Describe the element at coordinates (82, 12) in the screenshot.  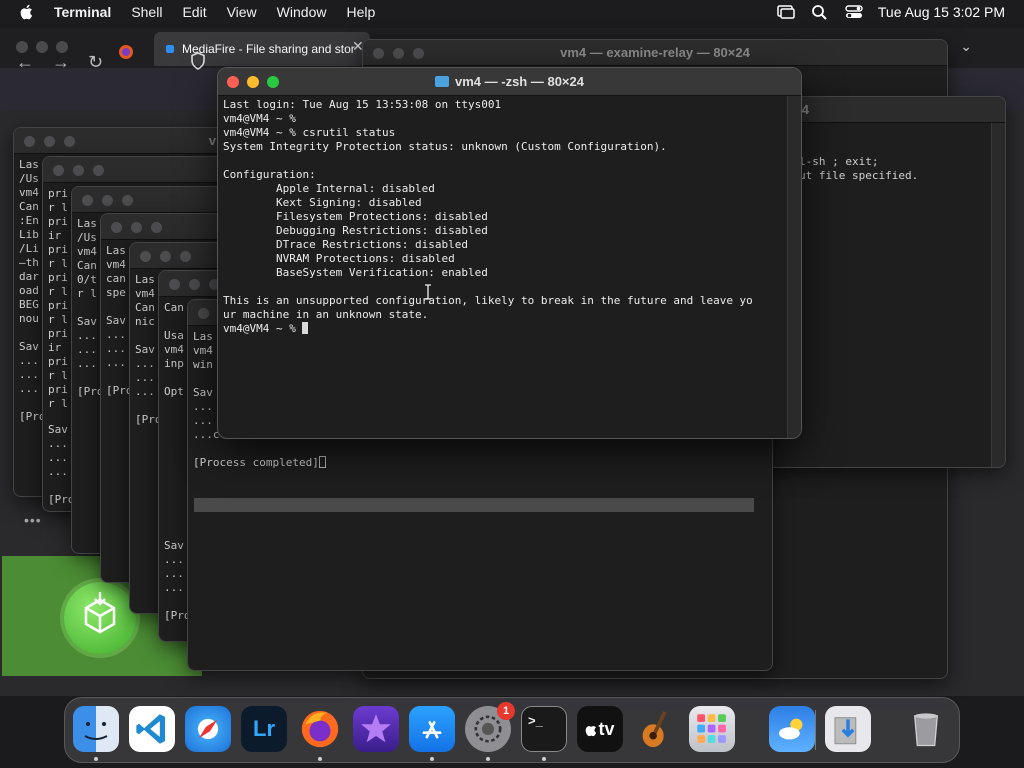
I see `menu-app-terminal: Terminal` at that location.